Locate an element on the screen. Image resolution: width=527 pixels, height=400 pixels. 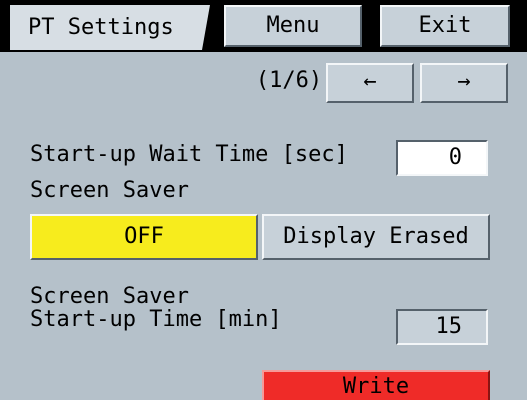
page-title: PT Settings is located at coordinates (101, 27).